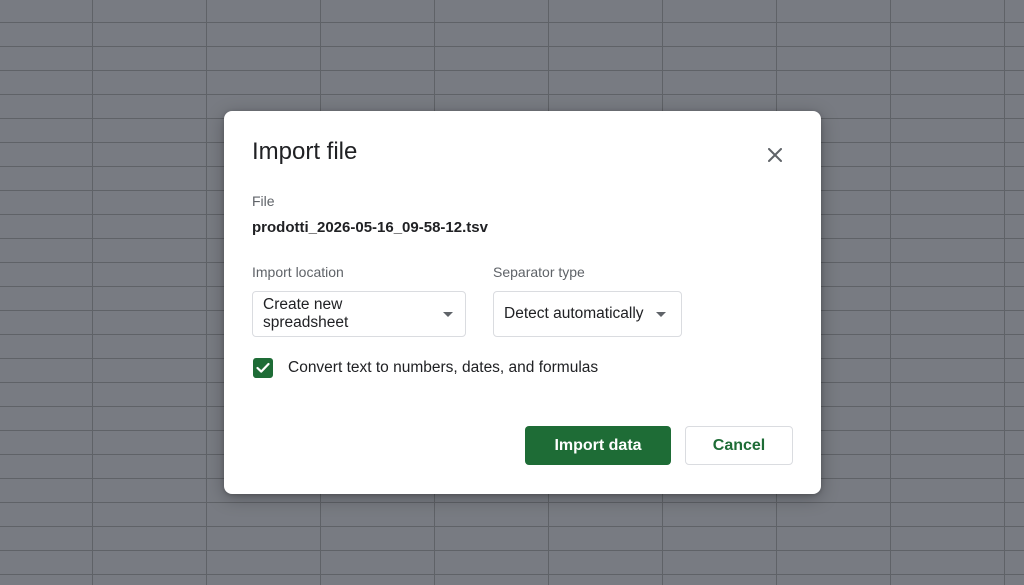 Image resolution: width=1024 pixels, height=585 pixels. What do you see at coordinates (598, 445) in the screenshot?
I see `import-data-button: Import data` at bounding box center [598, 445].